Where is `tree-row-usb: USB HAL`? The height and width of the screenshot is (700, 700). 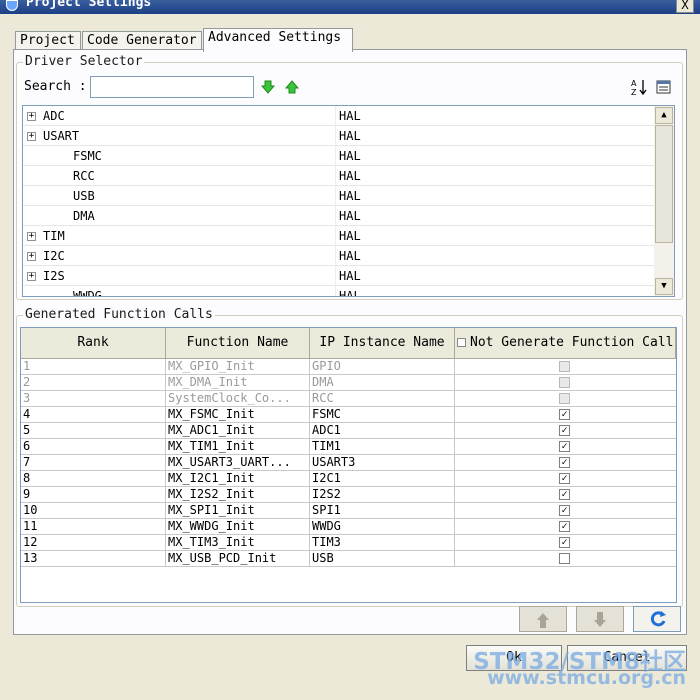
tree-row-usb: USB HAL is located at coordinates (339, 196).